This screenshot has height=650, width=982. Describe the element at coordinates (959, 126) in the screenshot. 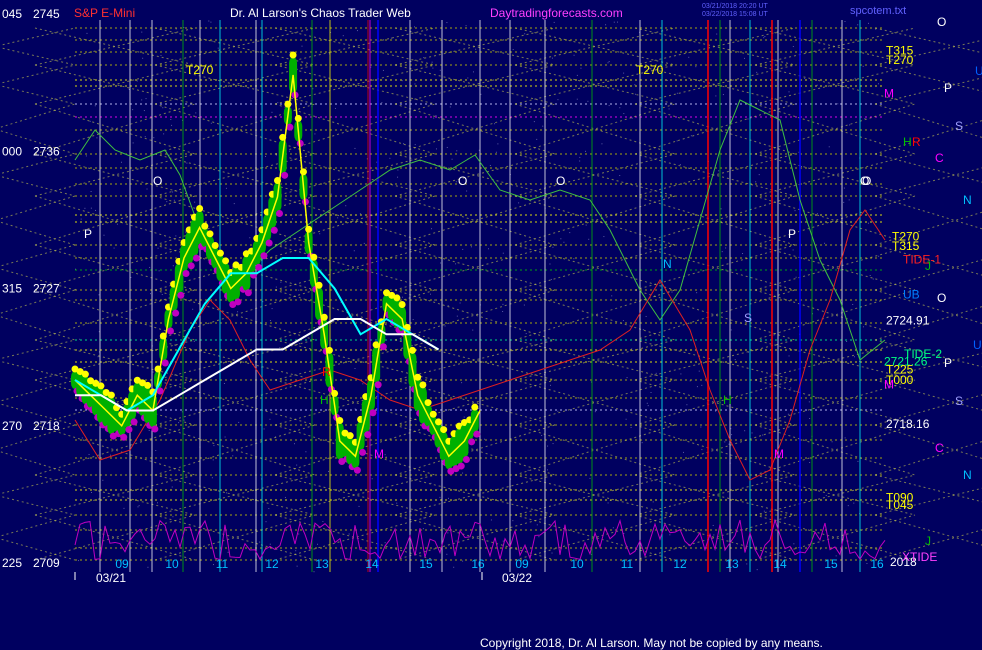

I see `planet-letter: S` at that location.